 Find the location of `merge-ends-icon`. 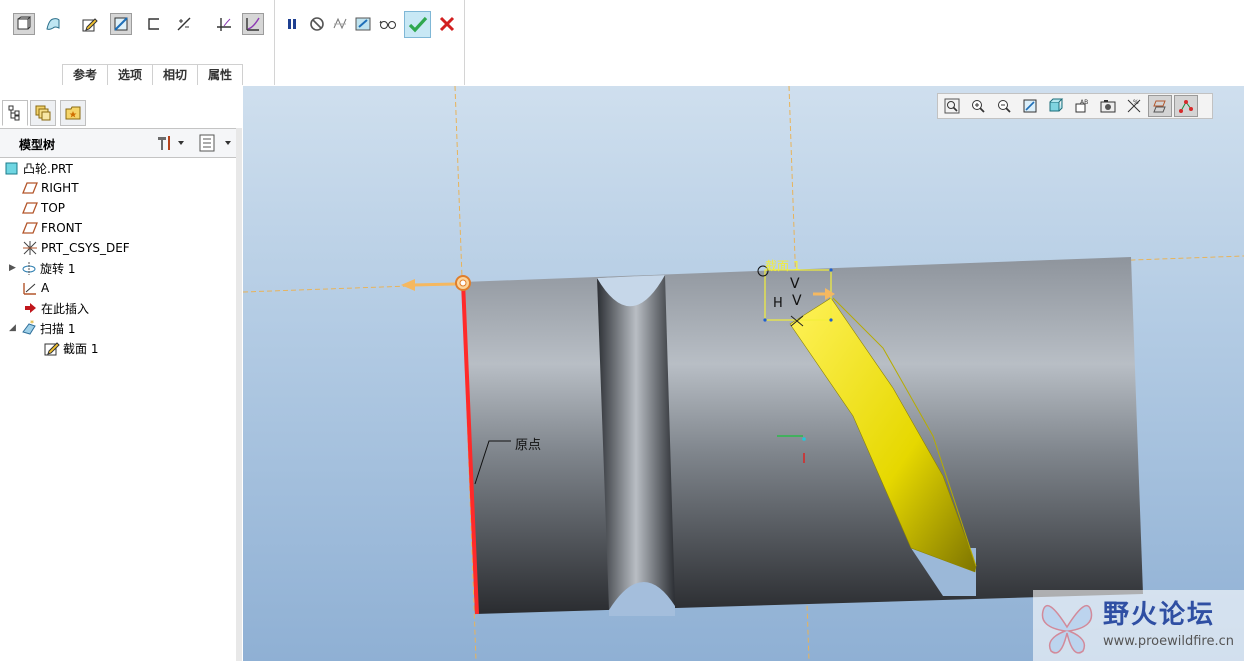

merge-ends-icon is located at coordinates (184, 24).